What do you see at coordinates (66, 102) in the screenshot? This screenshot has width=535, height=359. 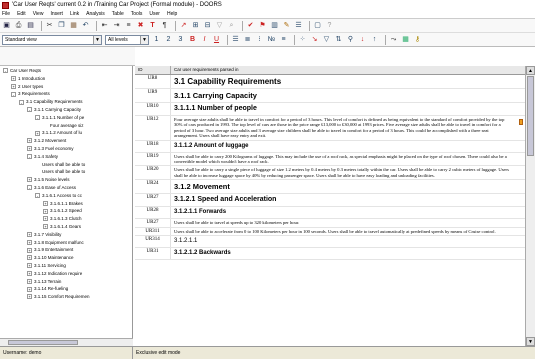 I see `tree-item: -3.1 Capability Requirements` at bounding box center [66, 102].